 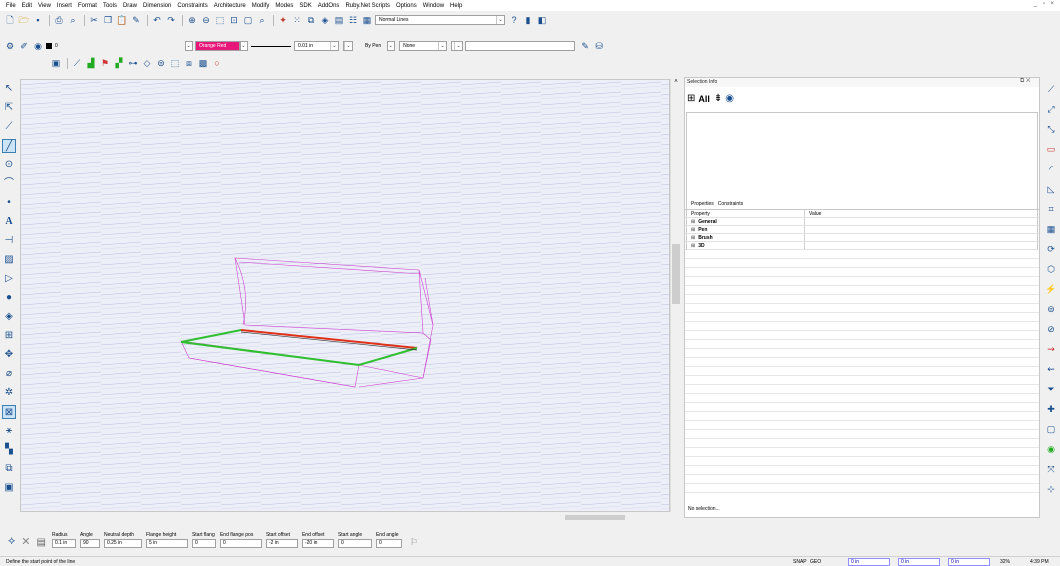 I want to click on finish-flag-icon: ⚐, so click(x=414, y=542).